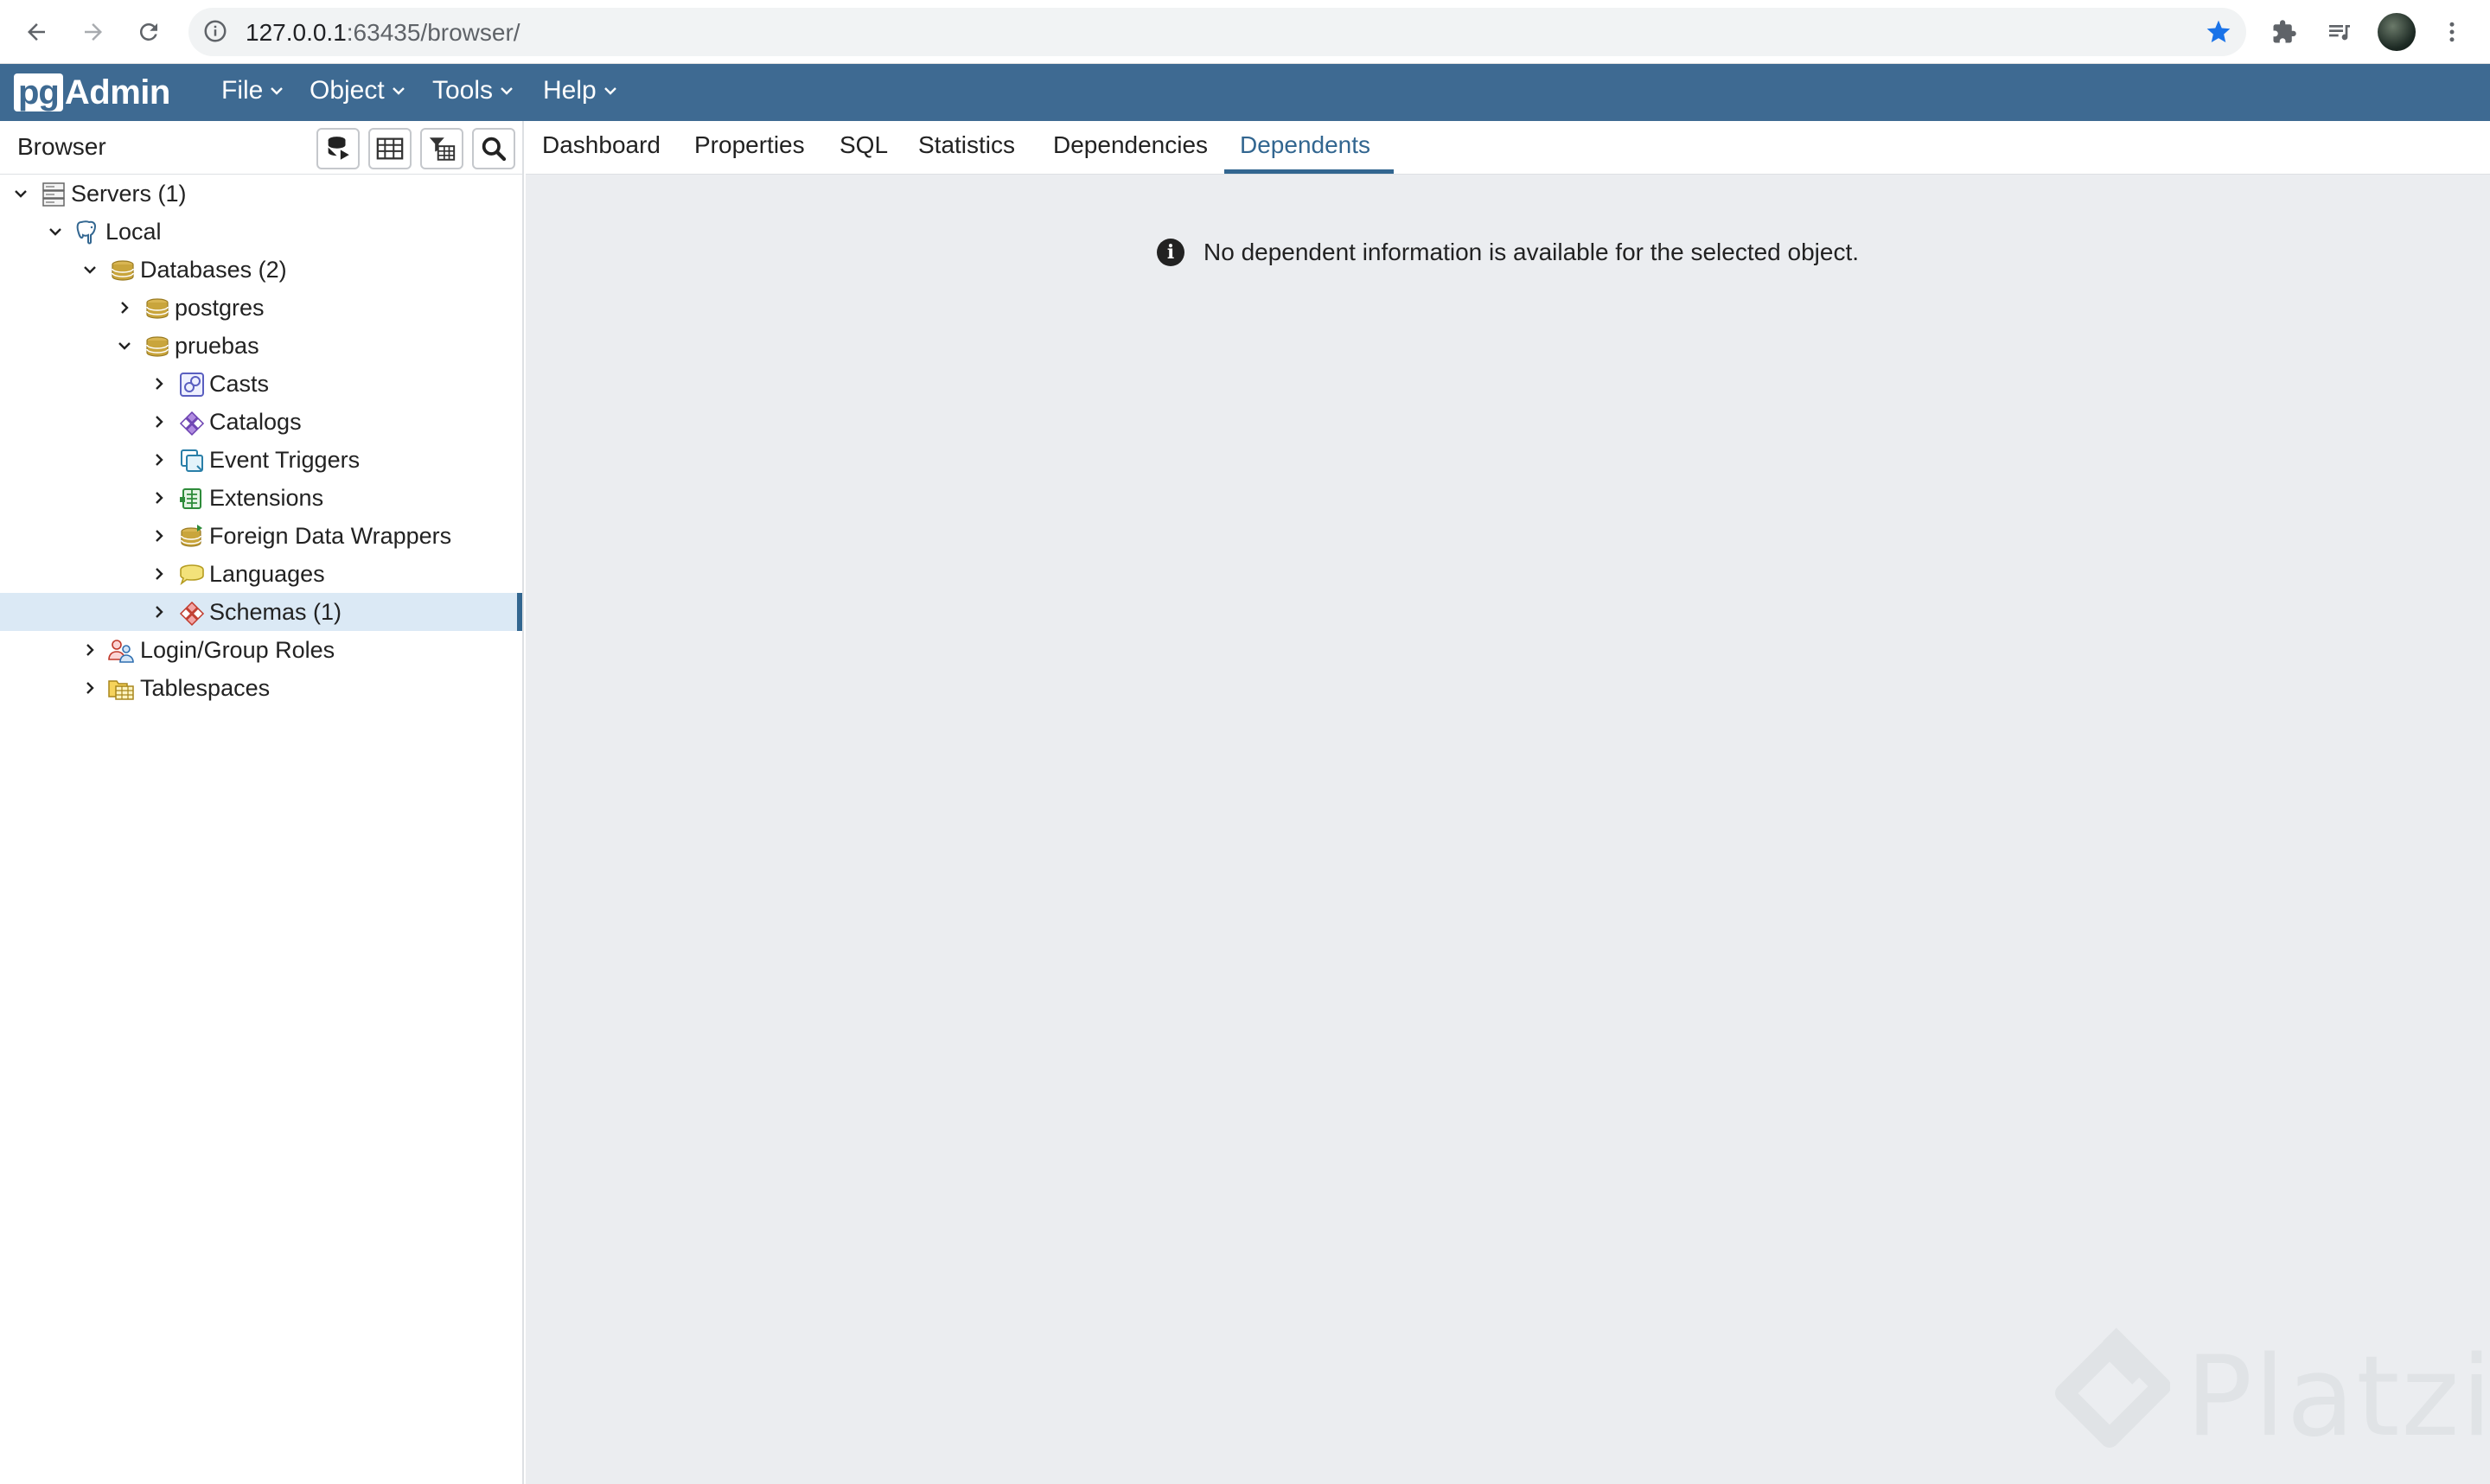 The height and width of the screenshot is (1484, 2490). I want to click on menu-tools: Tools, so click(473, 90).